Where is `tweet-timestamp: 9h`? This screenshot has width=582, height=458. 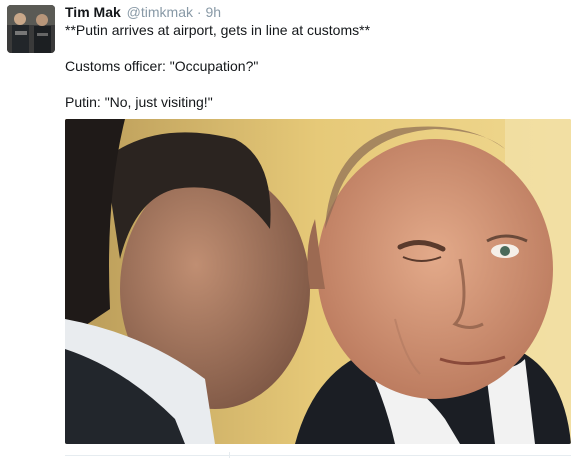
tweet-timestamp: 9h is located at coordinates (213, 12).